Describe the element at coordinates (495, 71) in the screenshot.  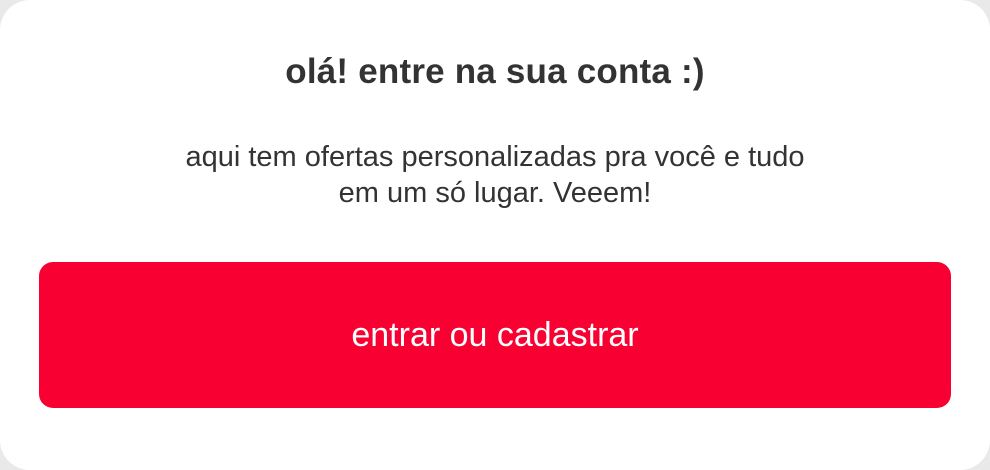
I see `login-title: olá! entre na sua conta :)` at that location.